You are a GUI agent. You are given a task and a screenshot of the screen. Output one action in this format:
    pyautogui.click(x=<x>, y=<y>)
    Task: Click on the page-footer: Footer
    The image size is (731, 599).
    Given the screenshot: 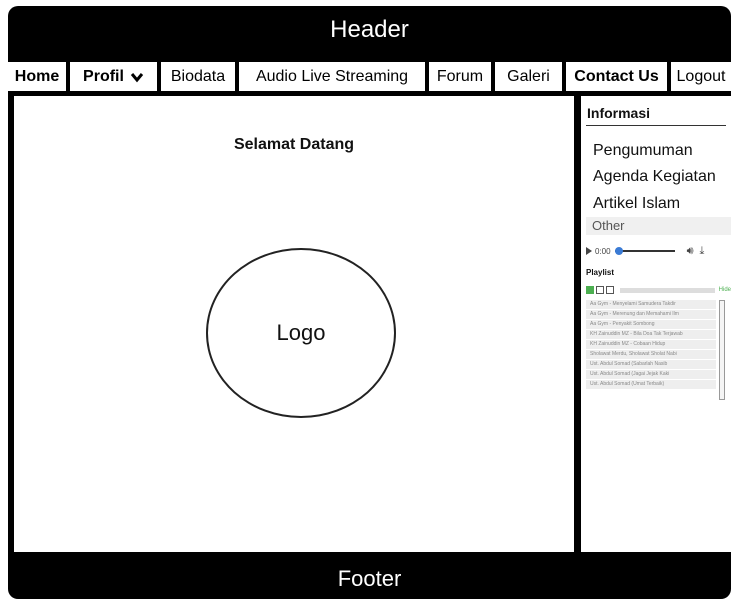 What is the action you would take?
    pyautogui.click(x=369, y=578)
    